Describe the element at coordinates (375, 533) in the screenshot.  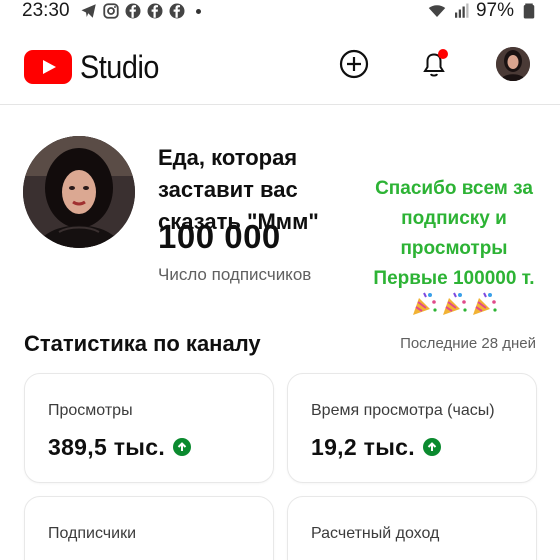
I see `card-label: Расчетный доход` at that location.